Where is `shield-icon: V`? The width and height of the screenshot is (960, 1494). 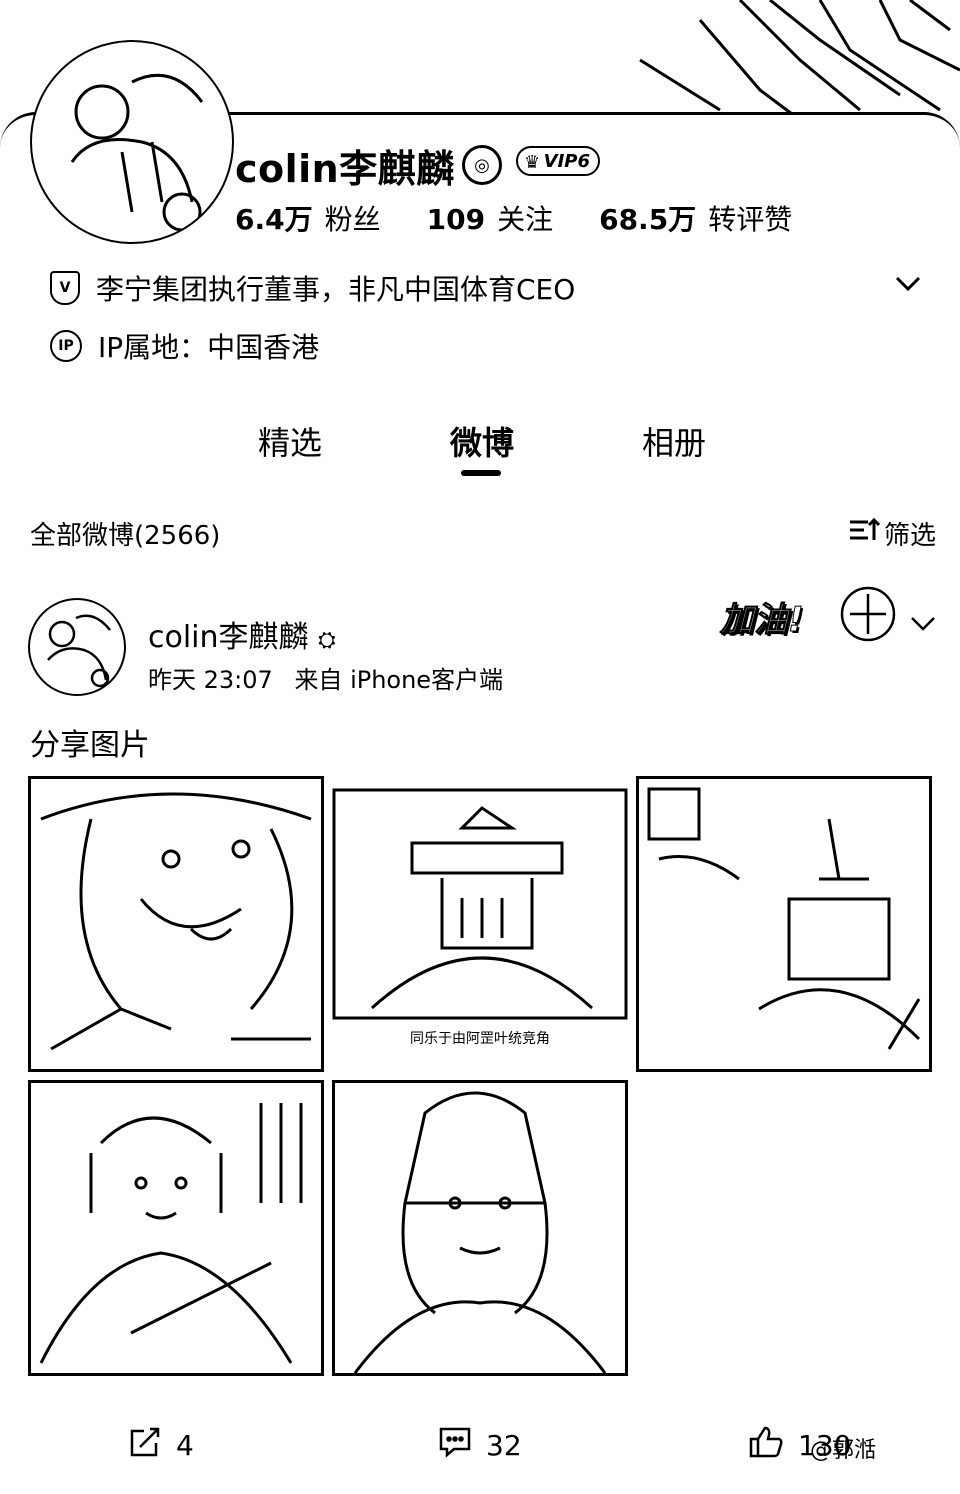
shield-icon: V is located at coordinates (65, 288).